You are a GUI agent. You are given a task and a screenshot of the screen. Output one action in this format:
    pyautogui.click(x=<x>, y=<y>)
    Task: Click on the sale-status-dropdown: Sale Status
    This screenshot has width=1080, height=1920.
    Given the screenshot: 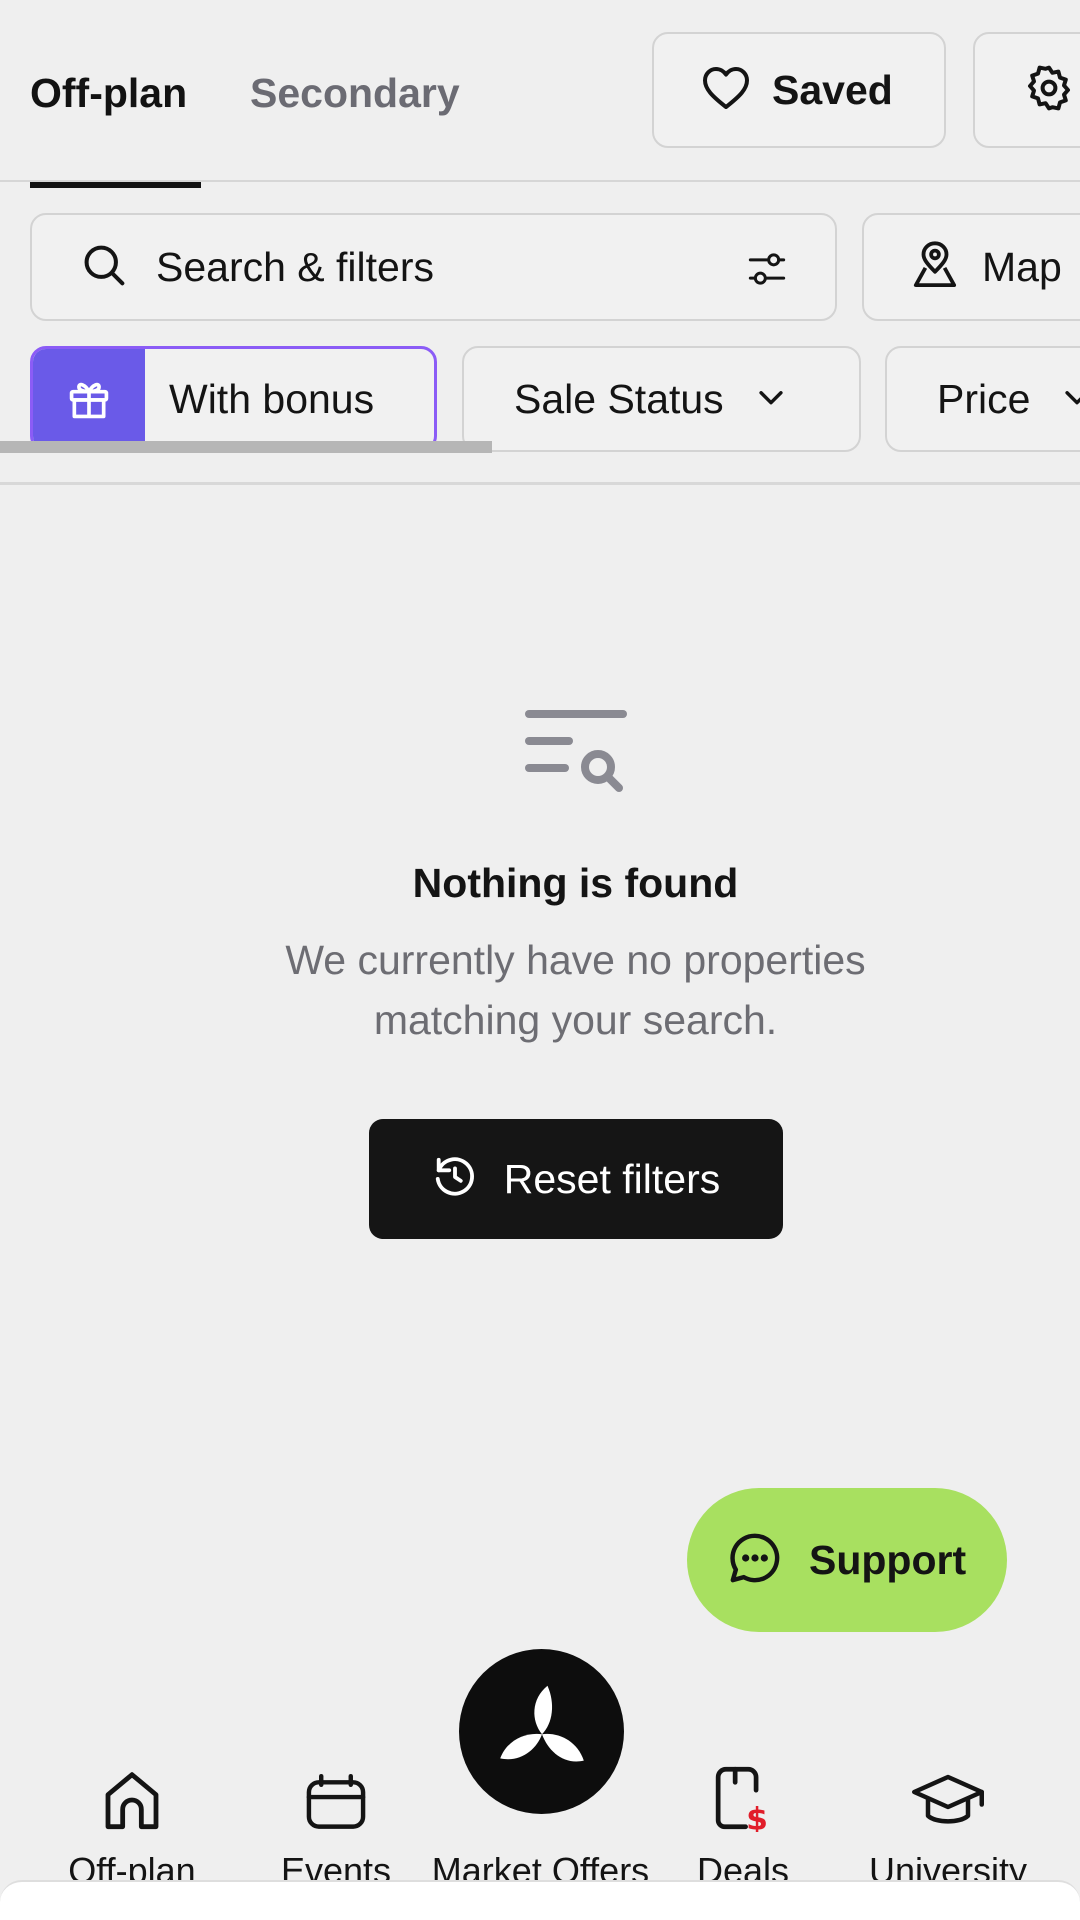 What is the action you would take?
    pyautogui.click(x=661, y=399)
    